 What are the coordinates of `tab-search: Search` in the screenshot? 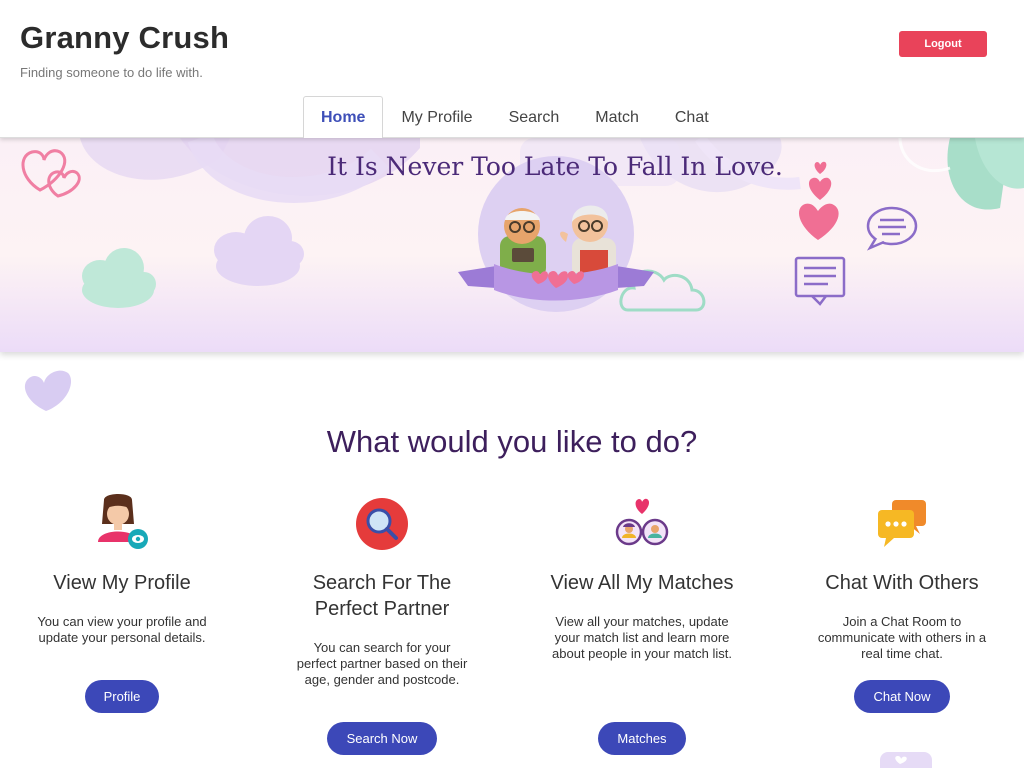 It's located at (534, 117).